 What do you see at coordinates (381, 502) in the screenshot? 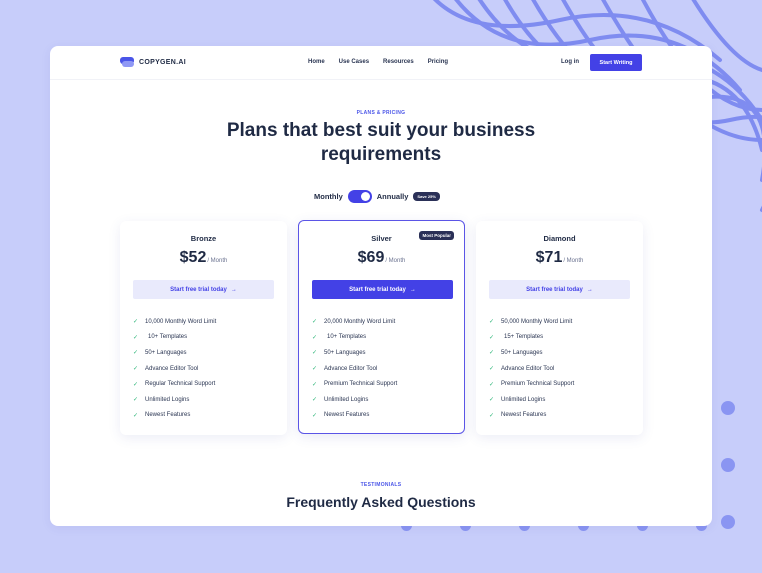
I see `faq-title: Frequently Asked Questions` at bounding box center [381, 502].